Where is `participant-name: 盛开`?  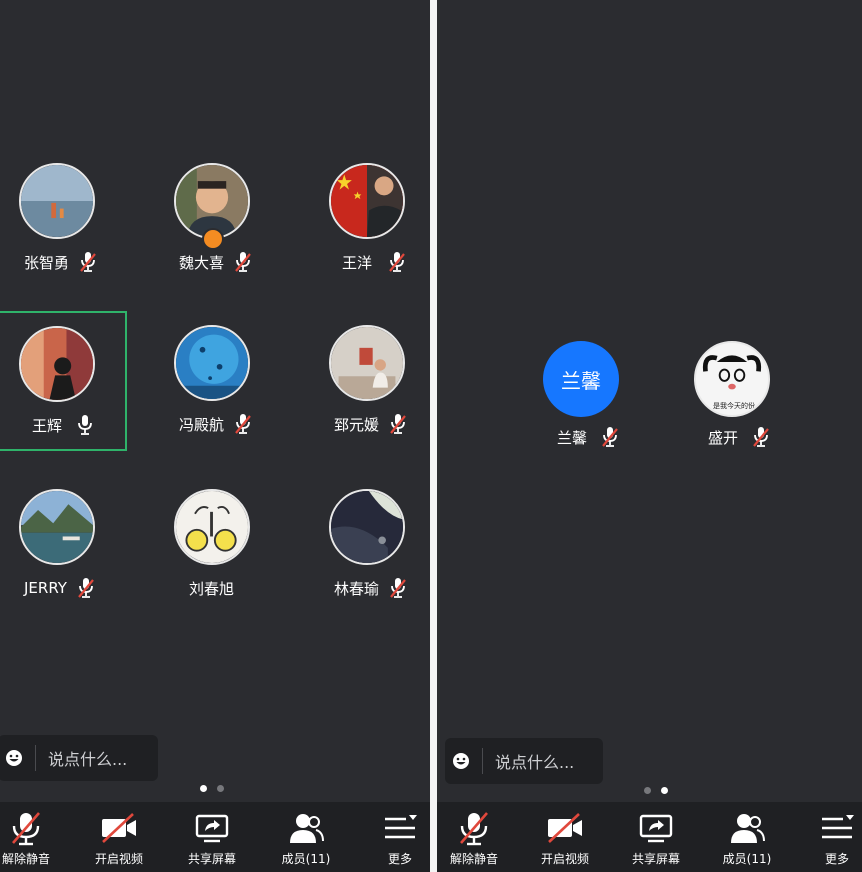
participant-name: 盛开 is located at coordinates (723, 437).